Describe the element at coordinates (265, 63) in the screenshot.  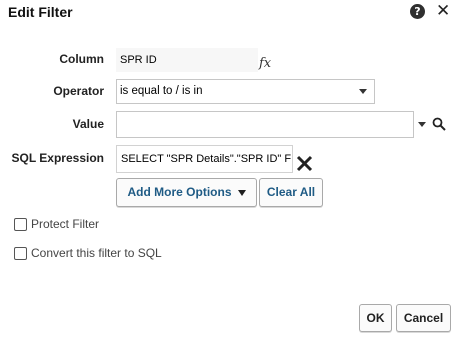
I see `fx-icon: fx` at that location.